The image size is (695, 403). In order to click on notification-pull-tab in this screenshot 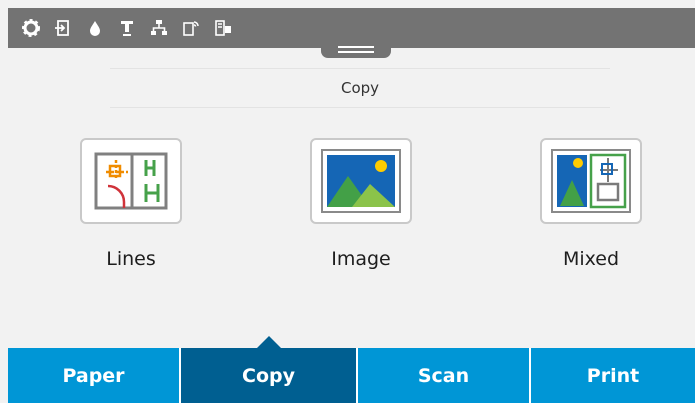, I will do `click(356, 49)`.